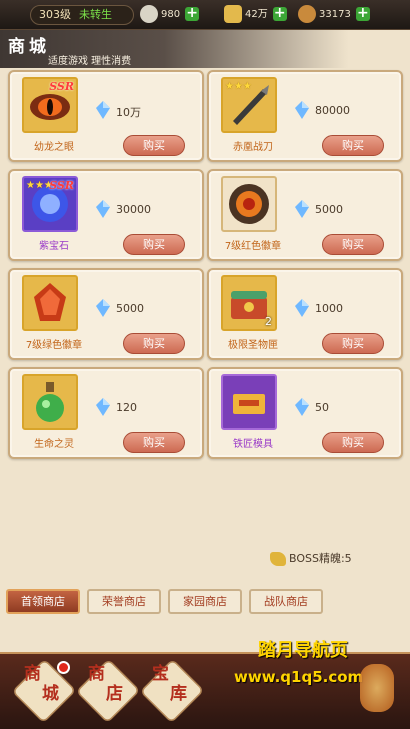  I want to click on smith-mold-icon, so click(249, 404).